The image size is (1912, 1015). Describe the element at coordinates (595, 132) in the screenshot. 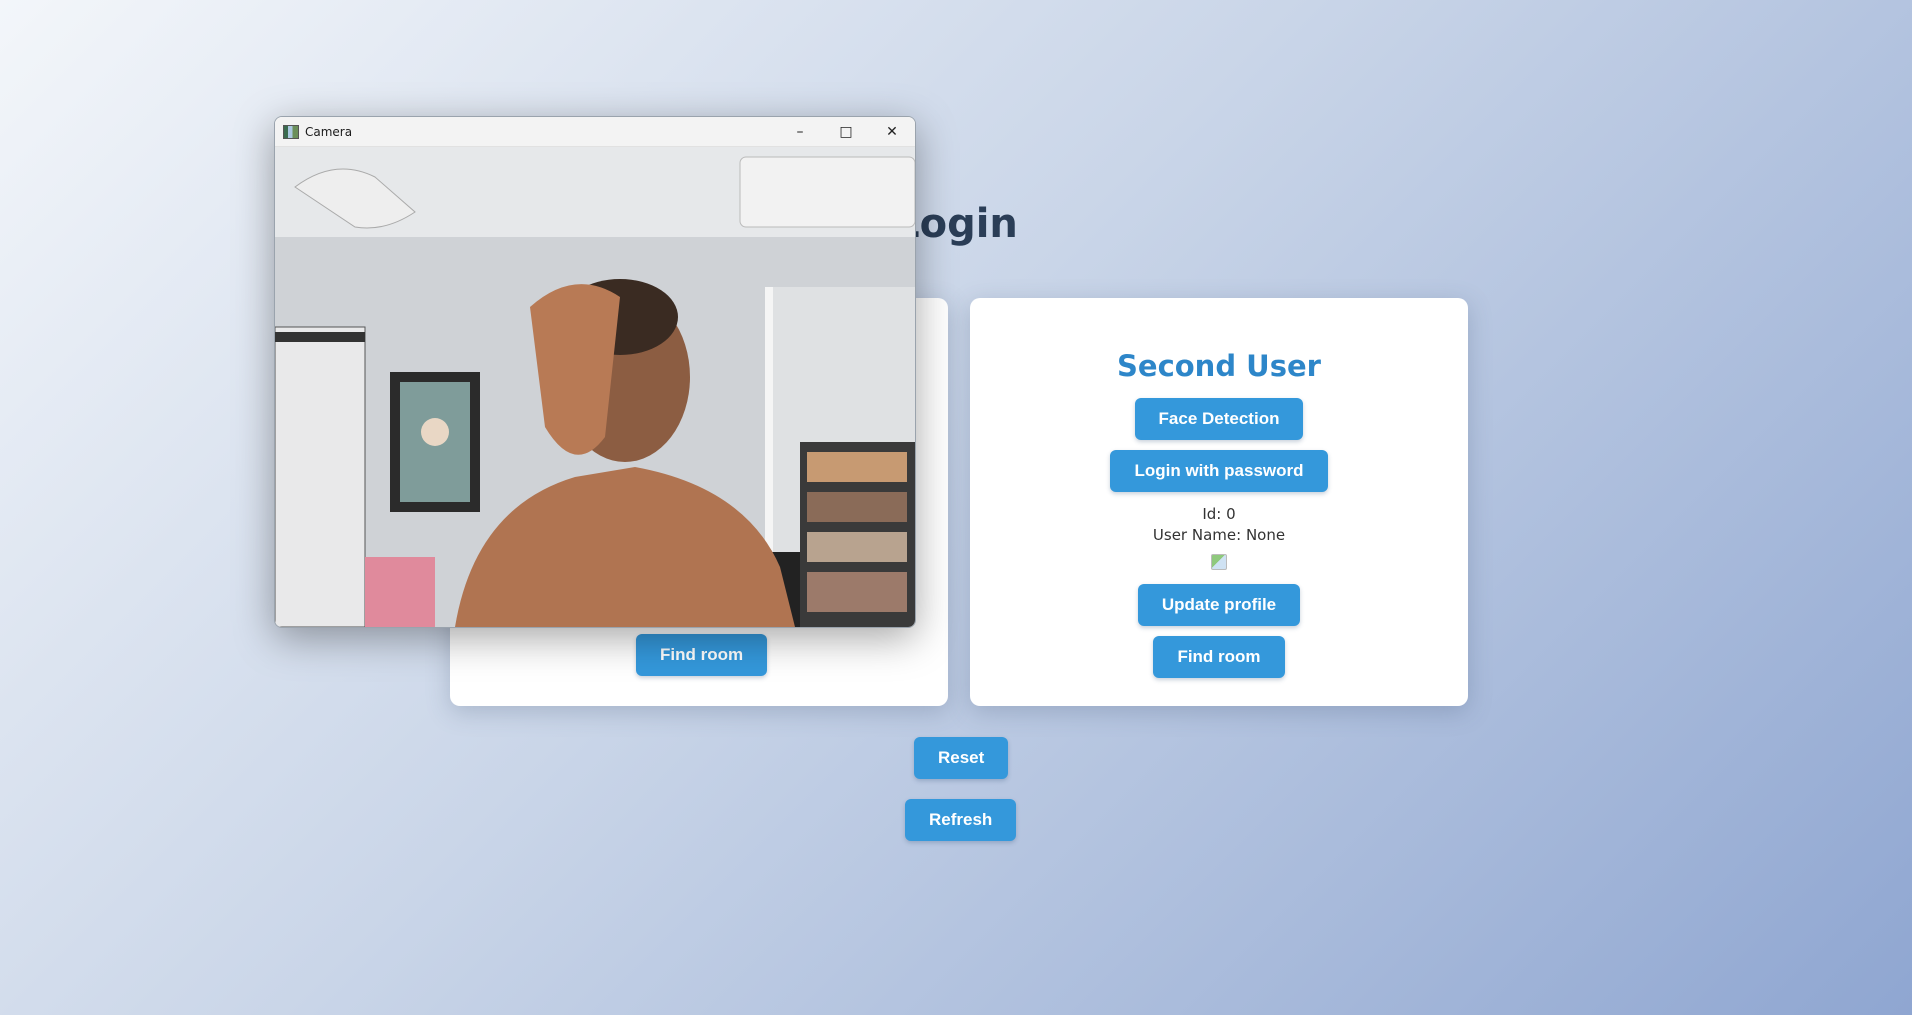

I see `camera-titlebar: Camera – □ ✕` at that location.